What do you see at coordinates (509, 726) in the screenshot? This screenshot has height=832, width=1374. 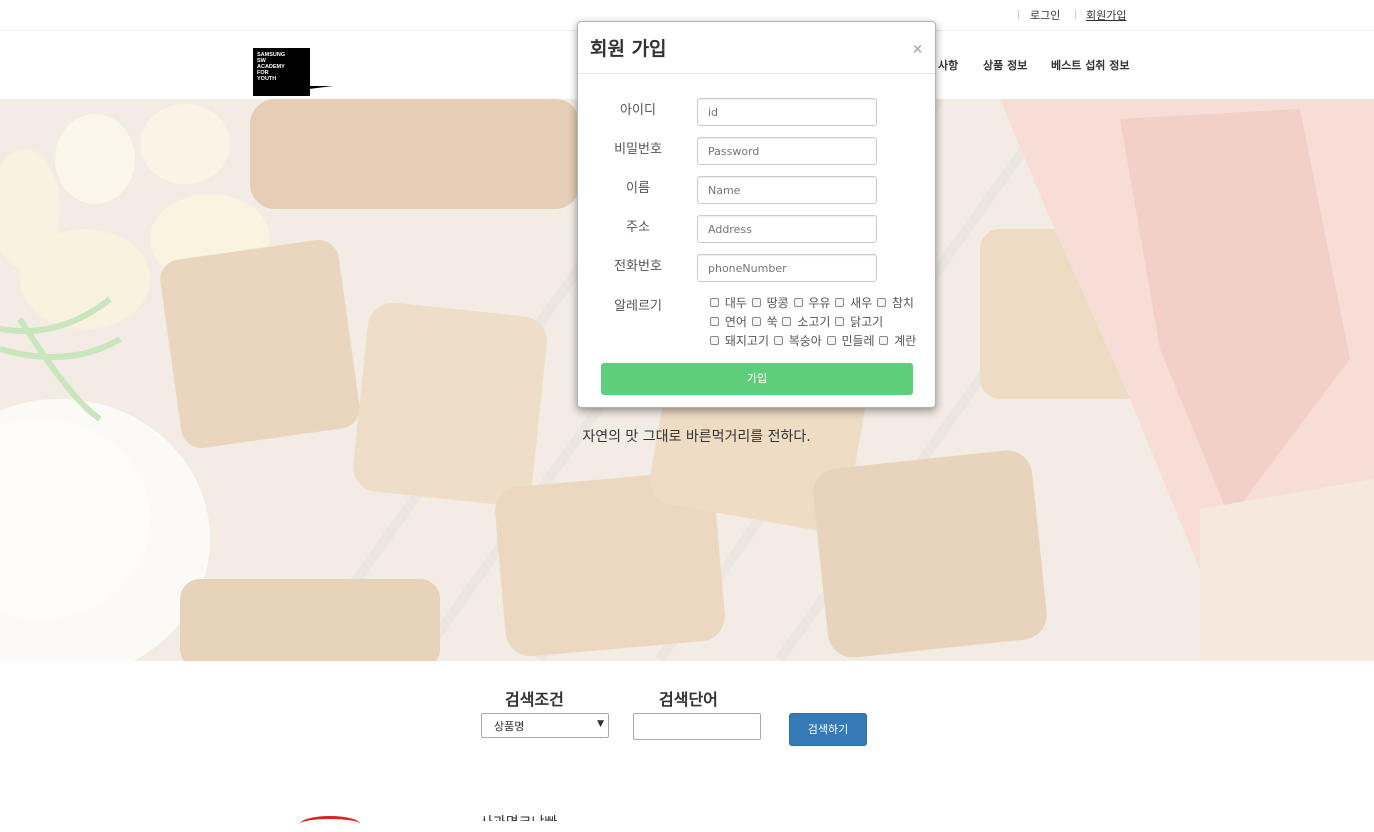 I see `search-condition-value: 상품명` at bounding box center [509, 726].